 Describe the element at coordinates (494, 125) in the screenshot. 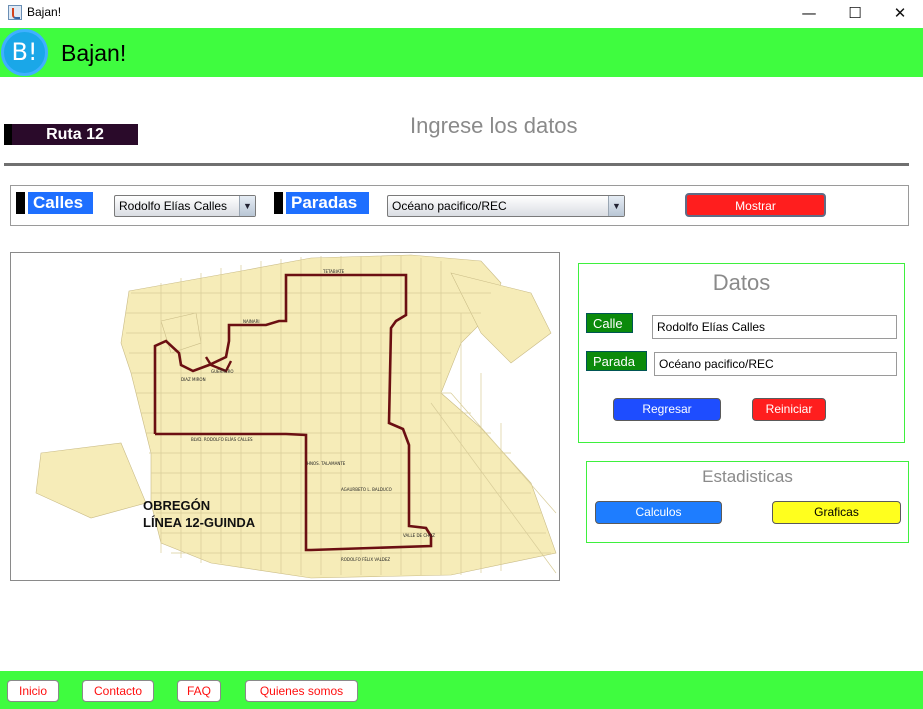

I see `page-heading: Ingrese los datos` at that location.